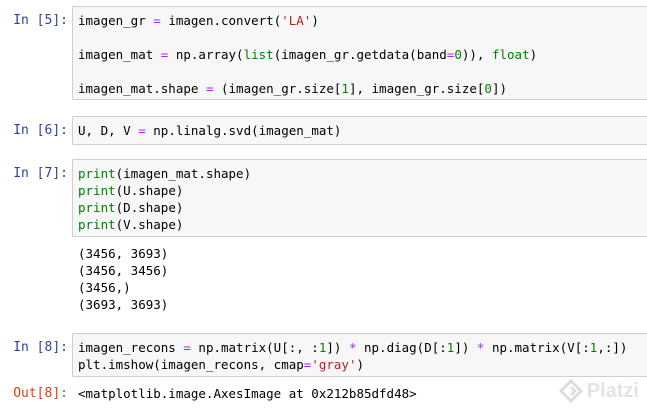  I want to click on code-token: imagen_mat.shape, so click(142, 88).